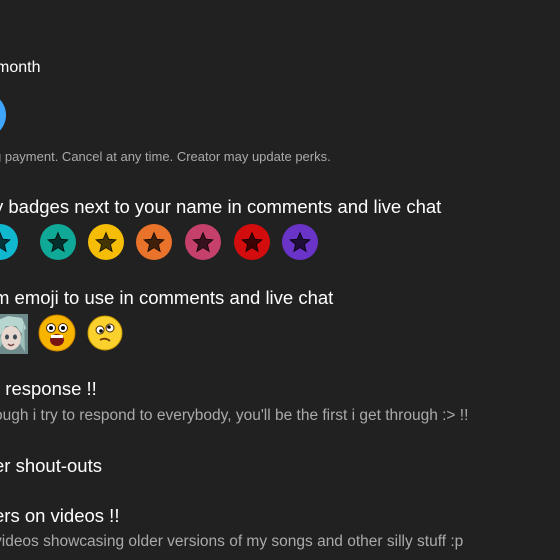  I want to click on perk-title-response: r response !!, so click(48, 388).